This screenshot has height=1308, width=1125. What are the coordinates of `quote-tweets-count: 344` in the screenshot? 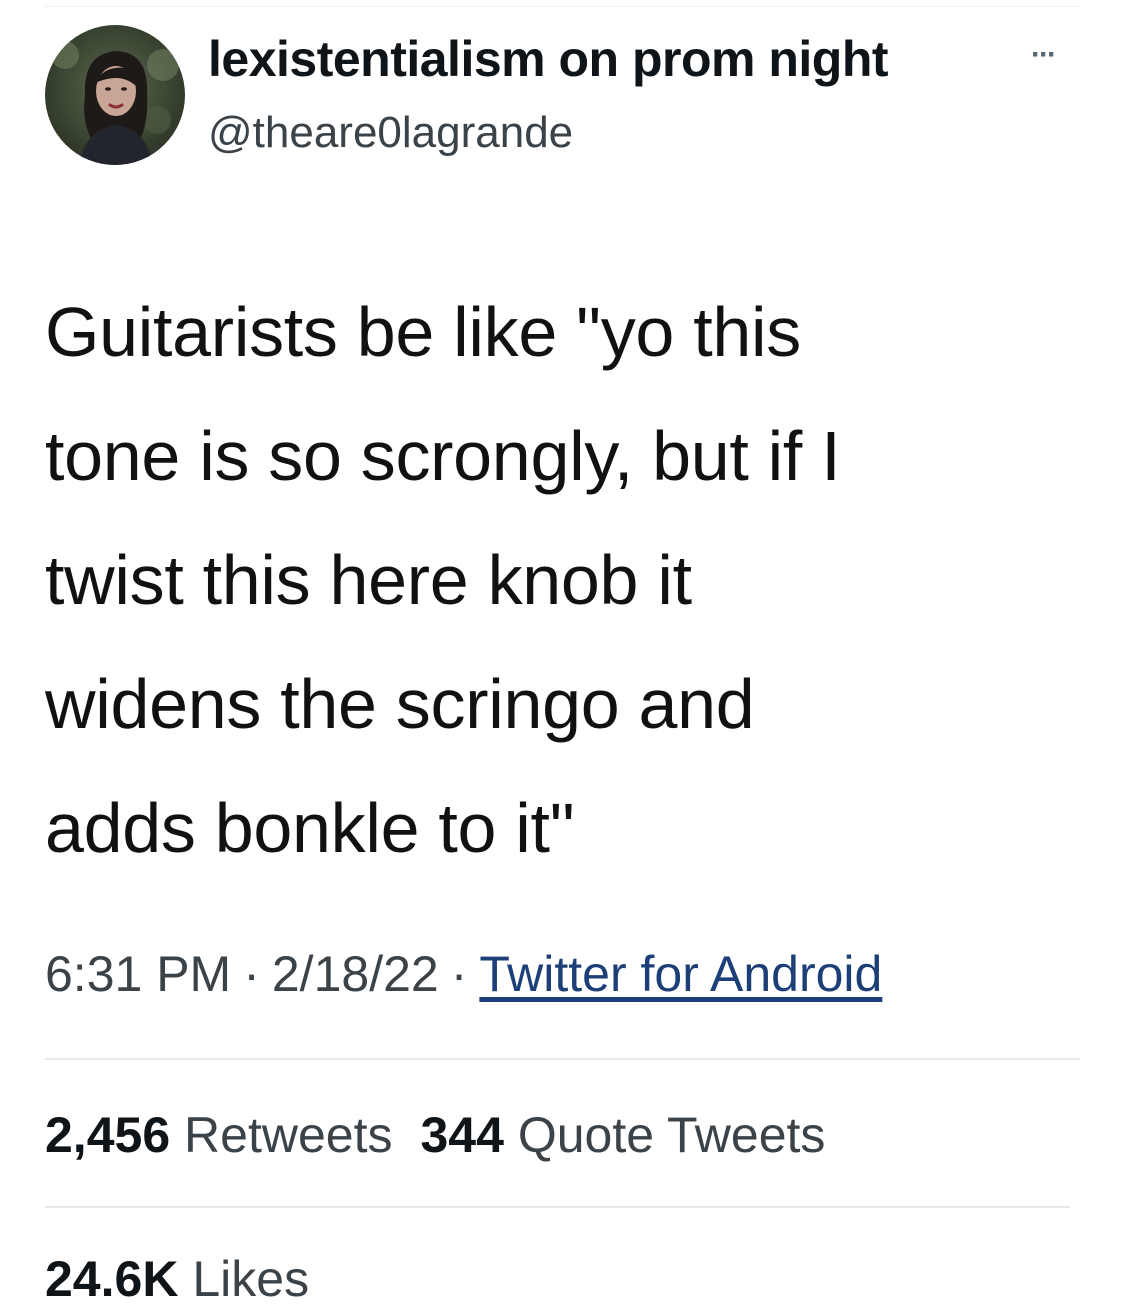 It's located at (462, 1135).